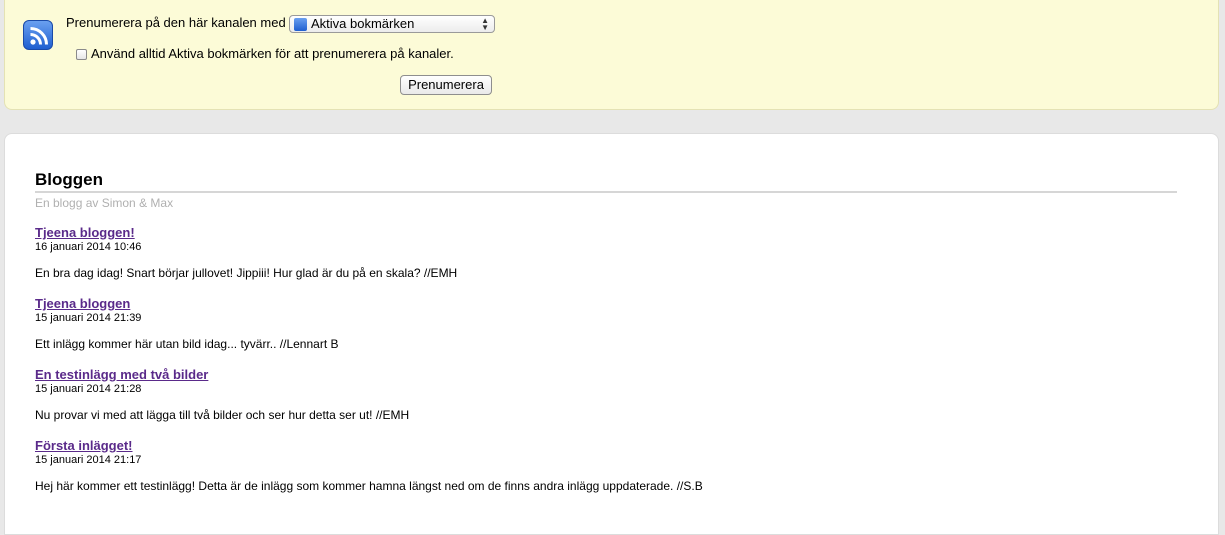  I want to click on entry-date: 16 januari 2014 10:46, so click(88, 247).